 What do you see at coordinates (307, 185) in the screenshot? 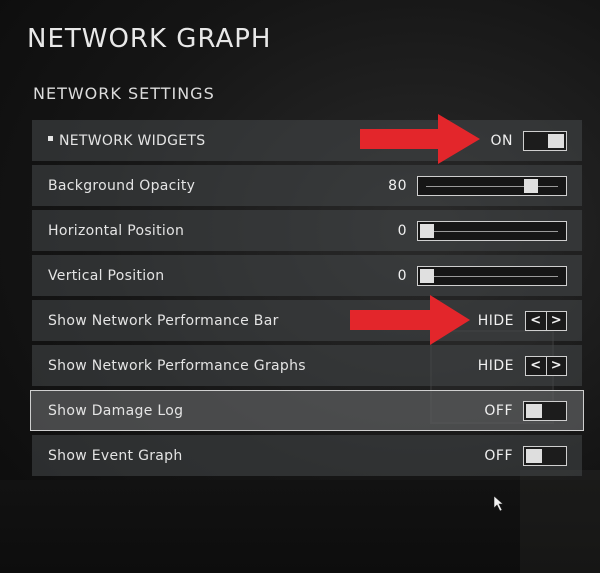
I see `setting-row-background-opacity: Background Opacity 80` at bounding box center [307, 185].